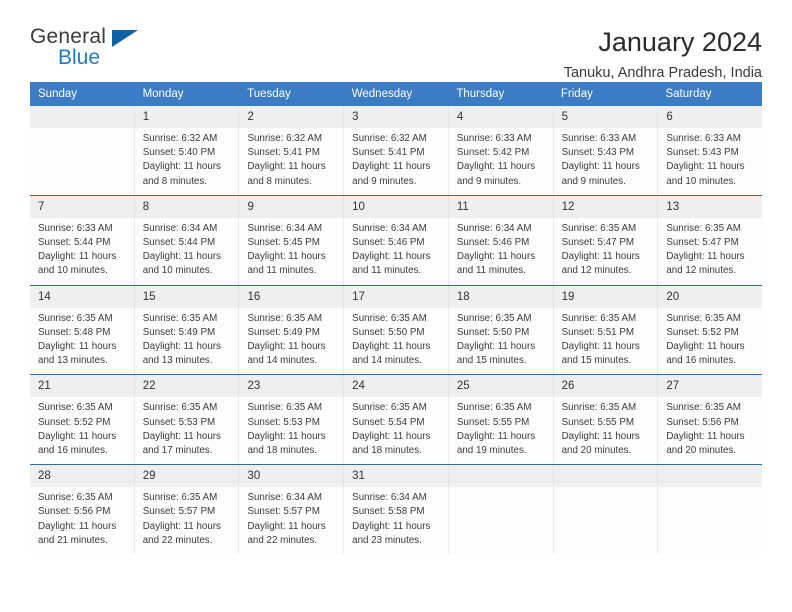 This screenshot has height=612, width=792. Describe the element at coordinates (709, 206) in the screenshot. I see `day-number: 13` at that location.